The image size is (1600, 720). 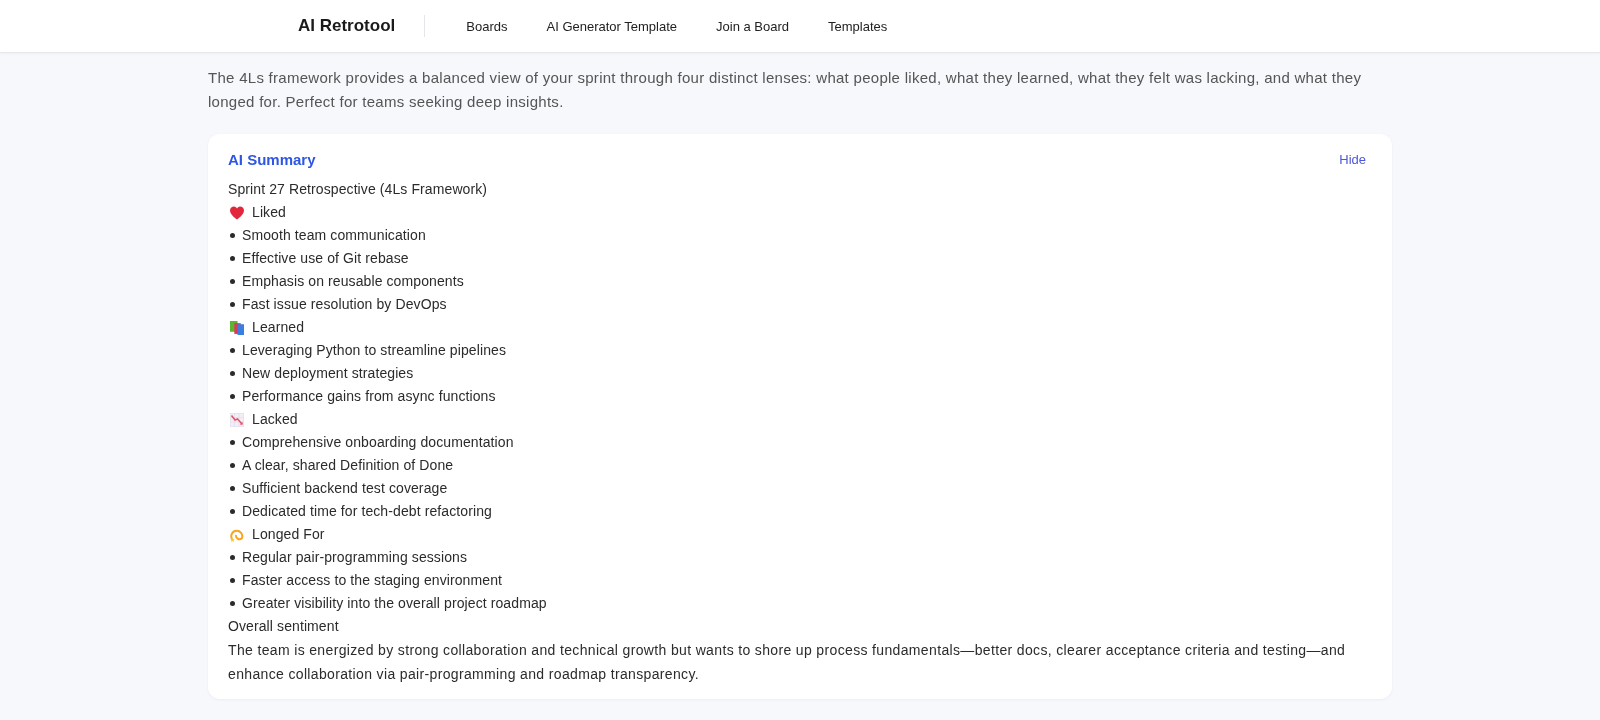 What do you see at coordinates (237, 212) in the screenshot?
I see `heart-icon` at bounding box center [237, 212].